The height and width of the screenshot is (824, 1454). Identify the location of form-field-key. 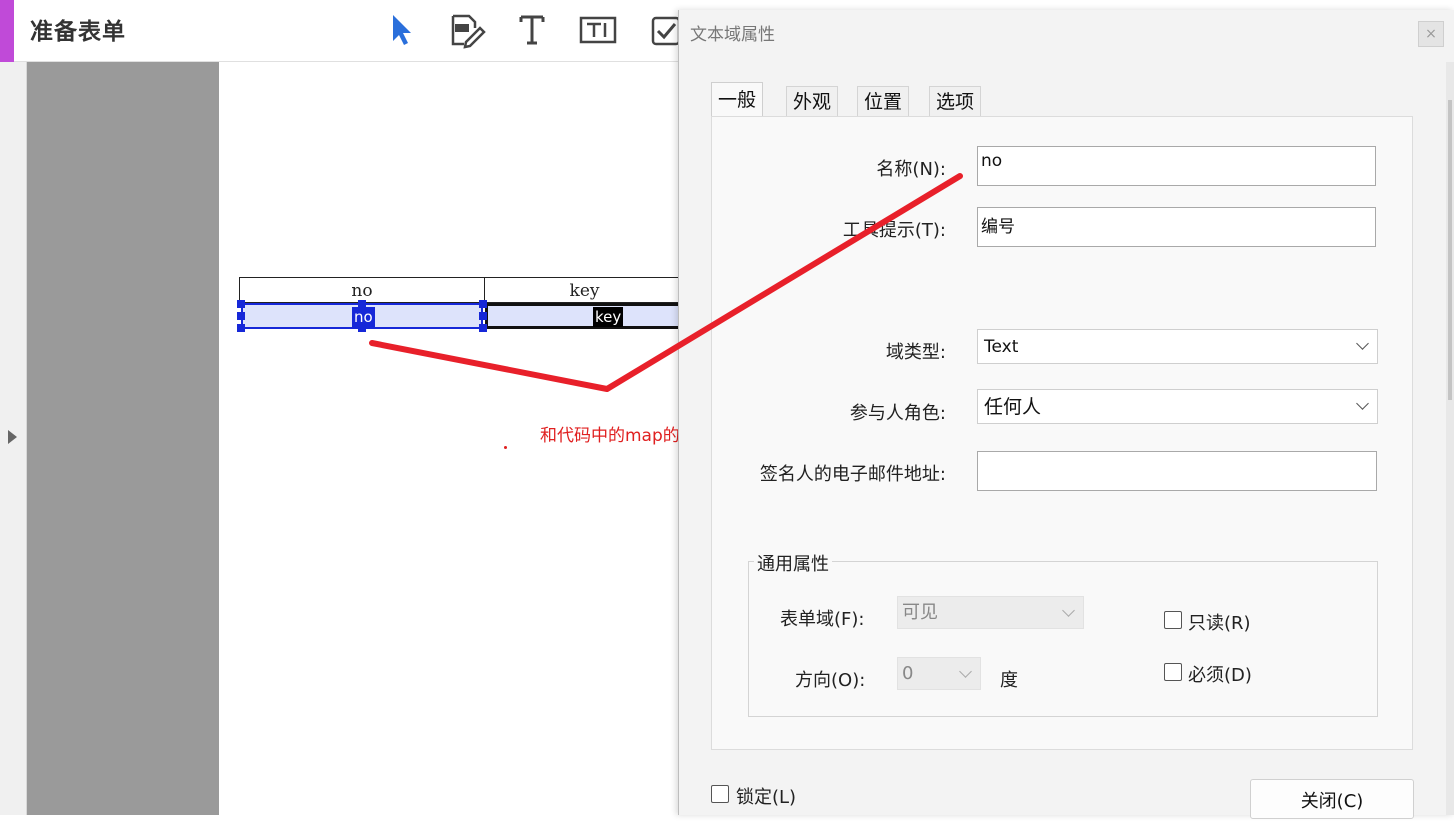
(585, 316).